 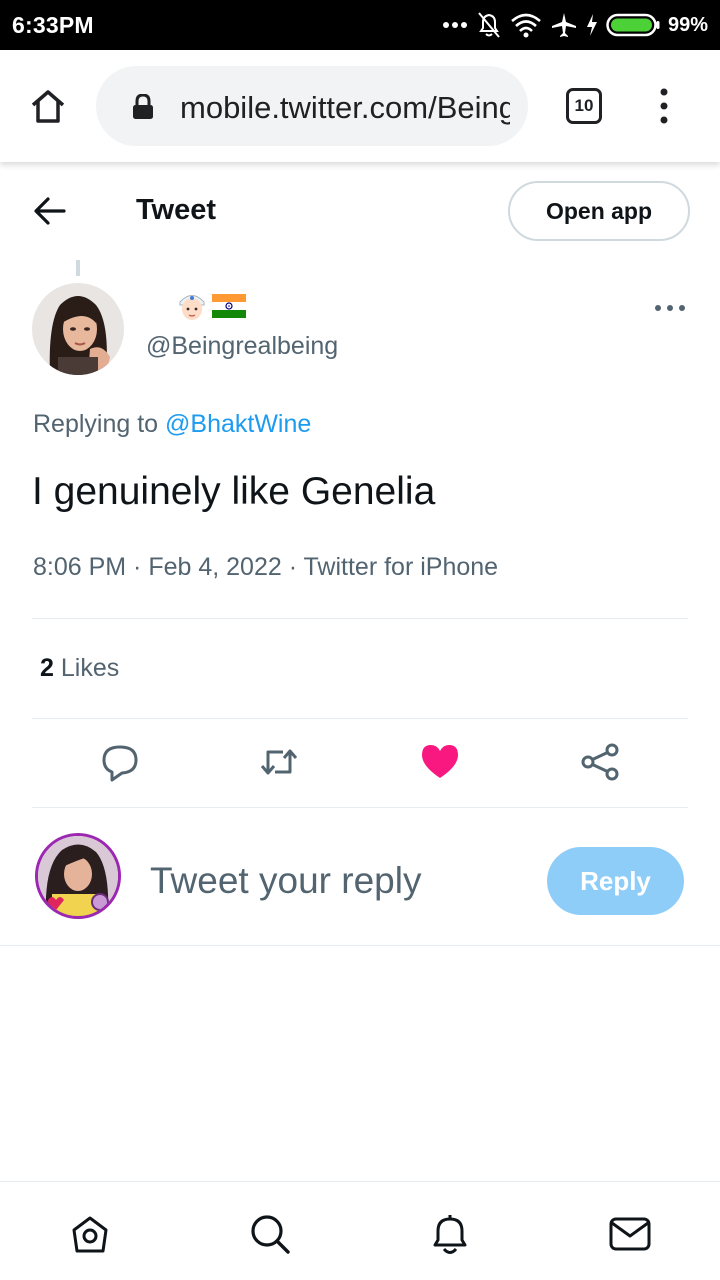 What do you see at coordinates (345, 107) in the screenshot?
I see `url-text: mobile.twitter.com/BeingrealbeingStatus` at bounding box center [345, 107].